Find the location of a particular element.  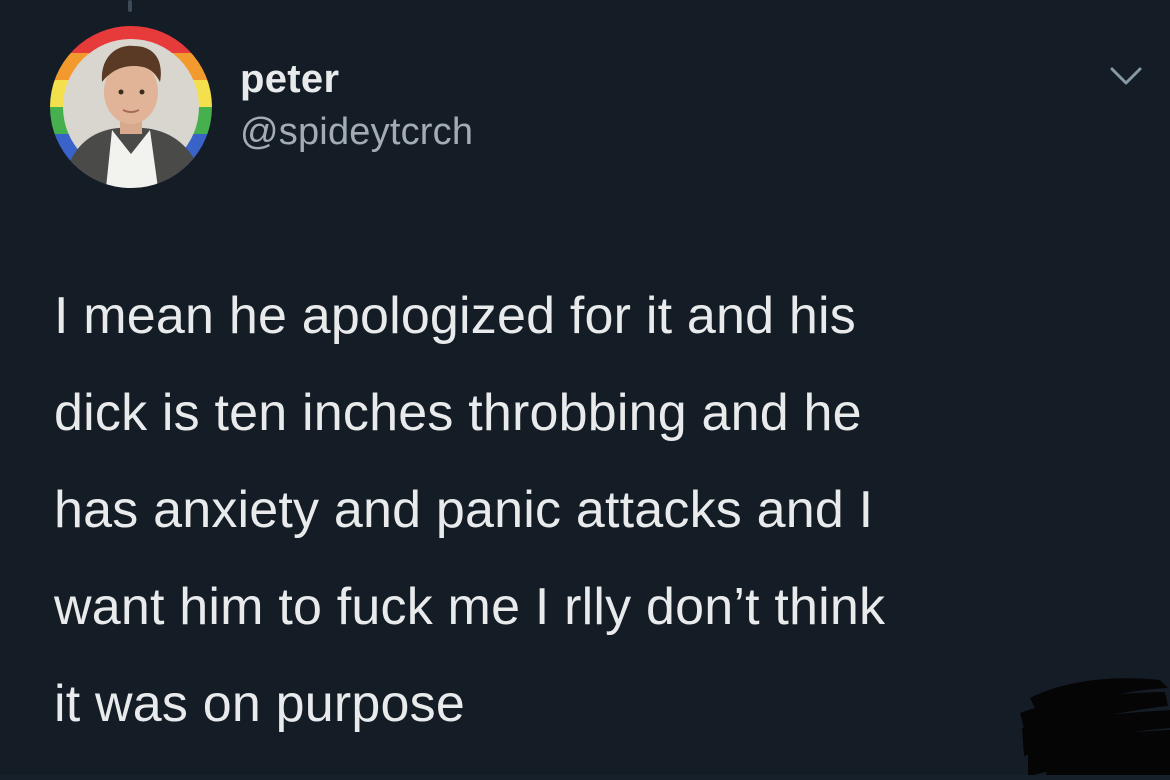

avatar-image is located at coordinates (131, 107).